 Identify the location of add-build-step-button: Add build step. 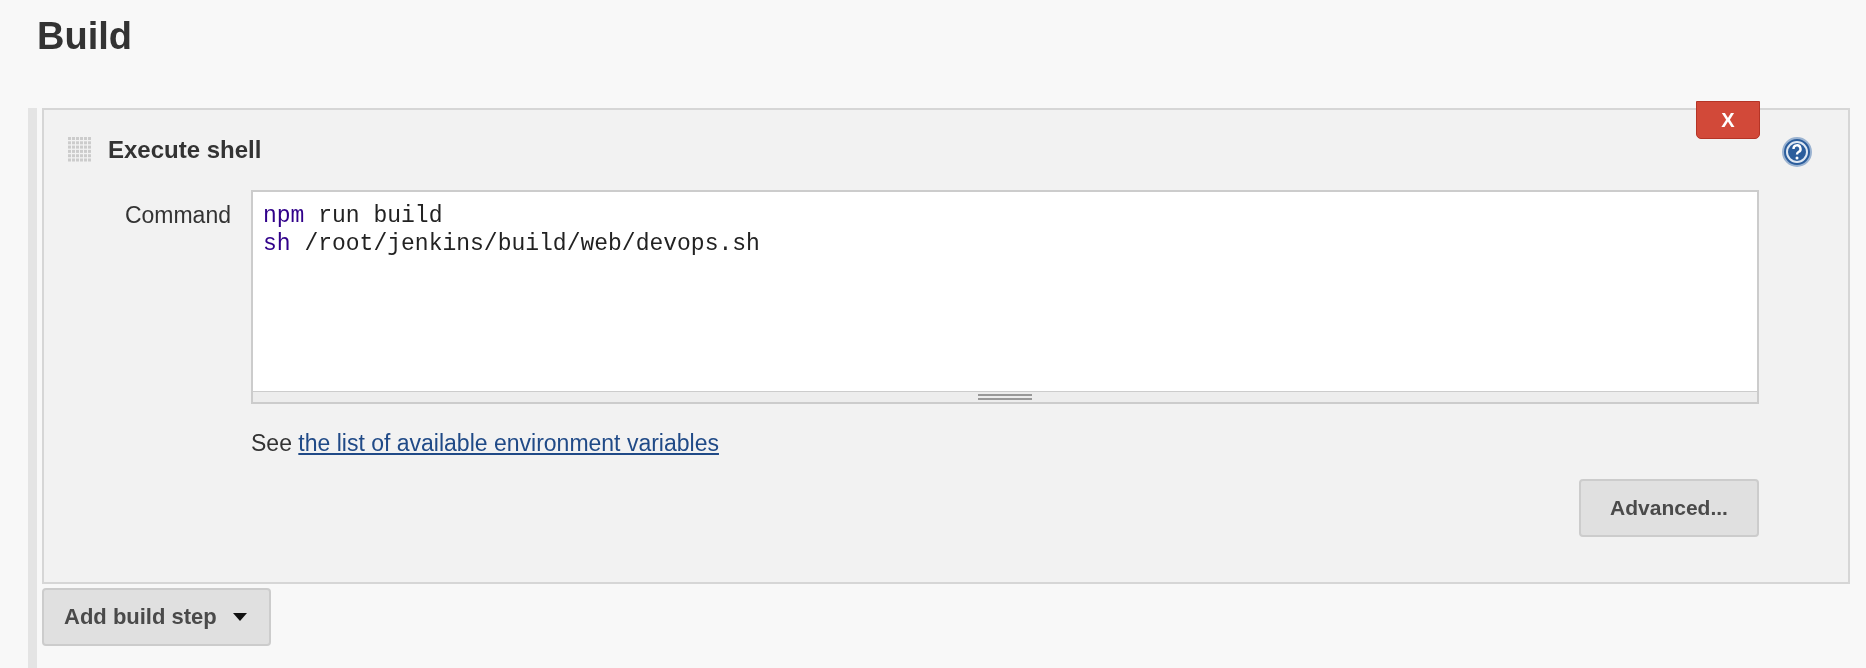
(156, 617).